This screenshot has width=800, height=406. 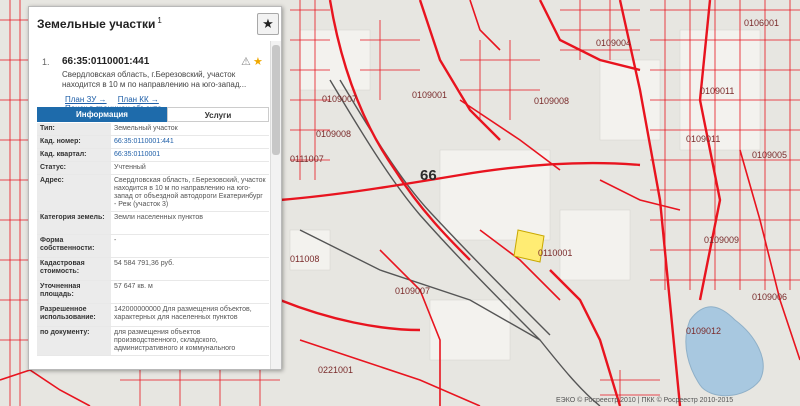 I want to click on panel-header: Земельные участки 1 ★, so click(x=155, y=24).